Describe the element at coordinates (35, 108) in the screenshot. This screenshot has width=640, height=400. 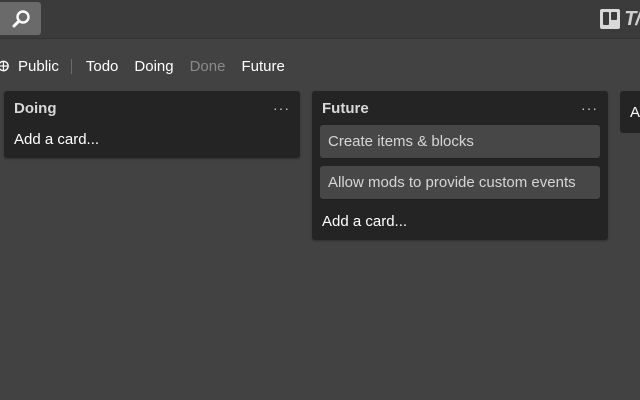
I see `list-title: Doing` at that location.